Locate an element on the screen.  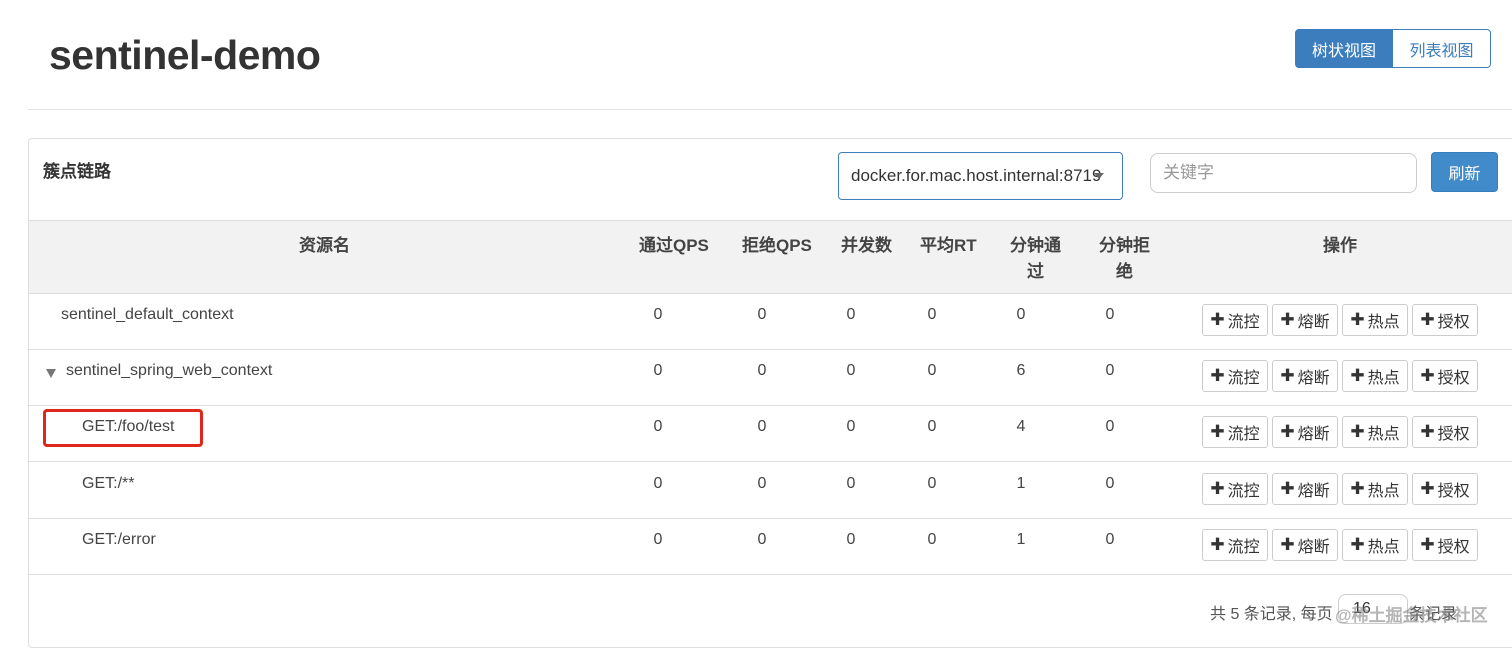
resource-name: sentinel_spring_web_context is located at coordinates (169, 371).